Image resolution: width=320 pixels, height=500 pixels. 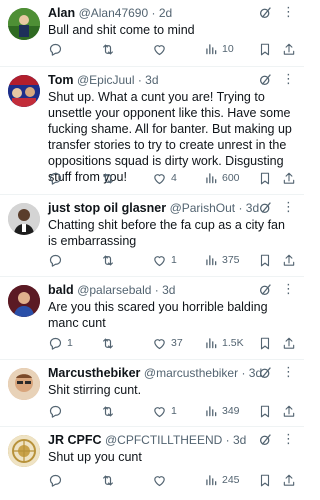 I want to click on like-icon, so click(x=159, y=480).